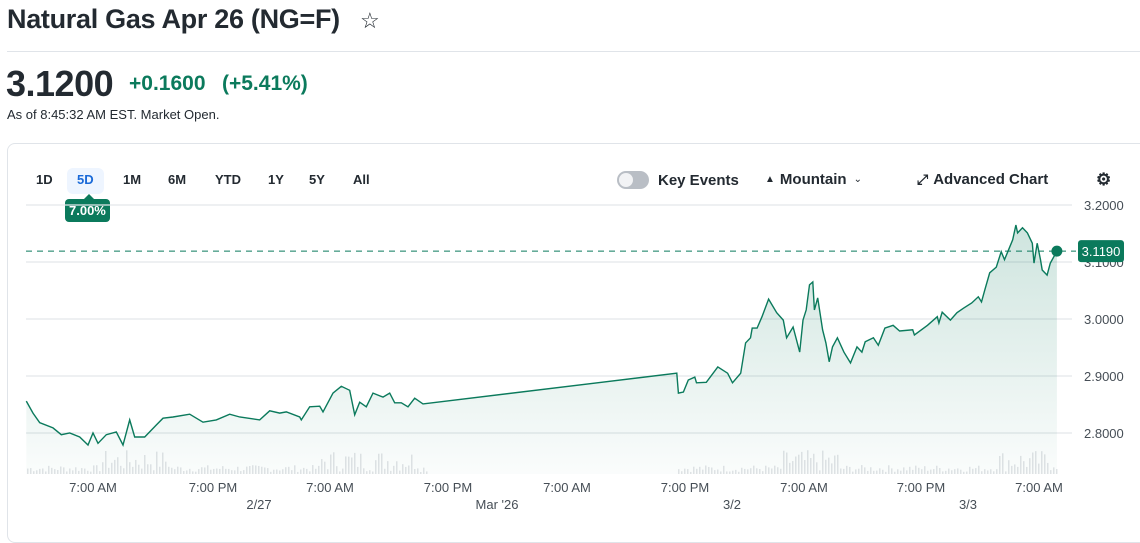 This screenshot has width=1140, height=543. I want to click on y-tick-label: 3.2000, so click(1104, 205).